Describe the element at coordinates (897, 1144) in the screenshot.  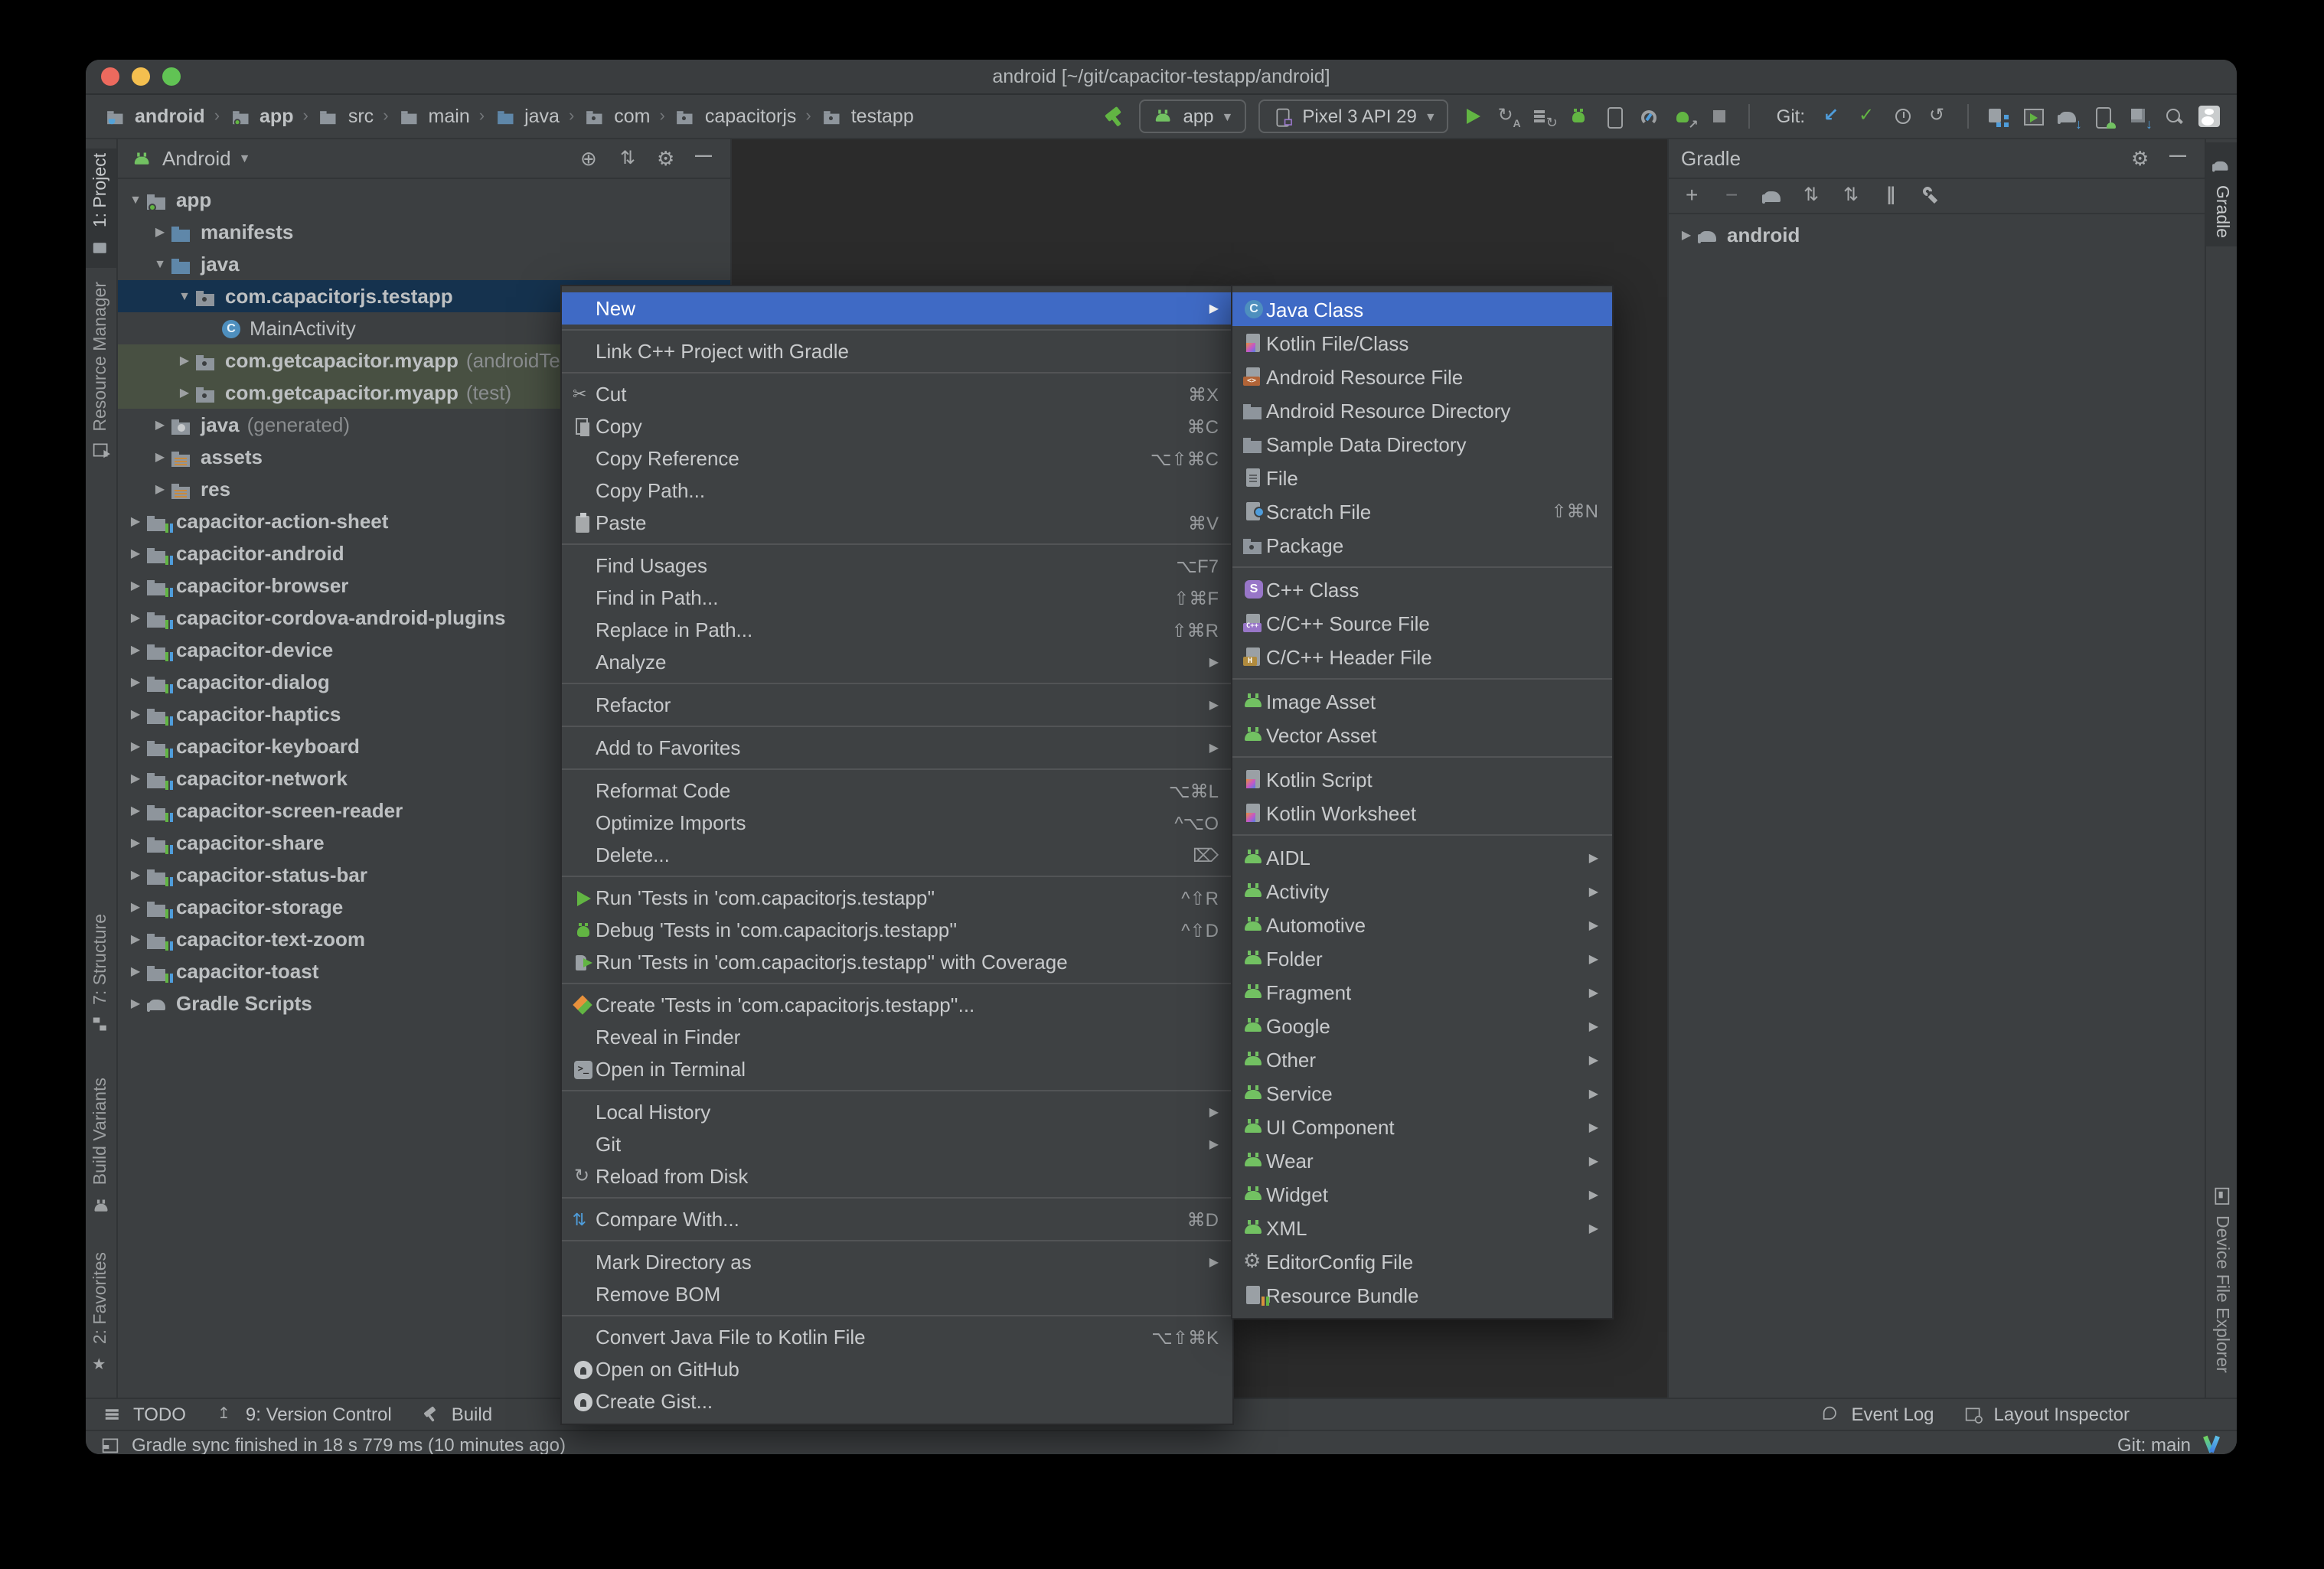
I see `menu-item-git: Git ▶` at that location.